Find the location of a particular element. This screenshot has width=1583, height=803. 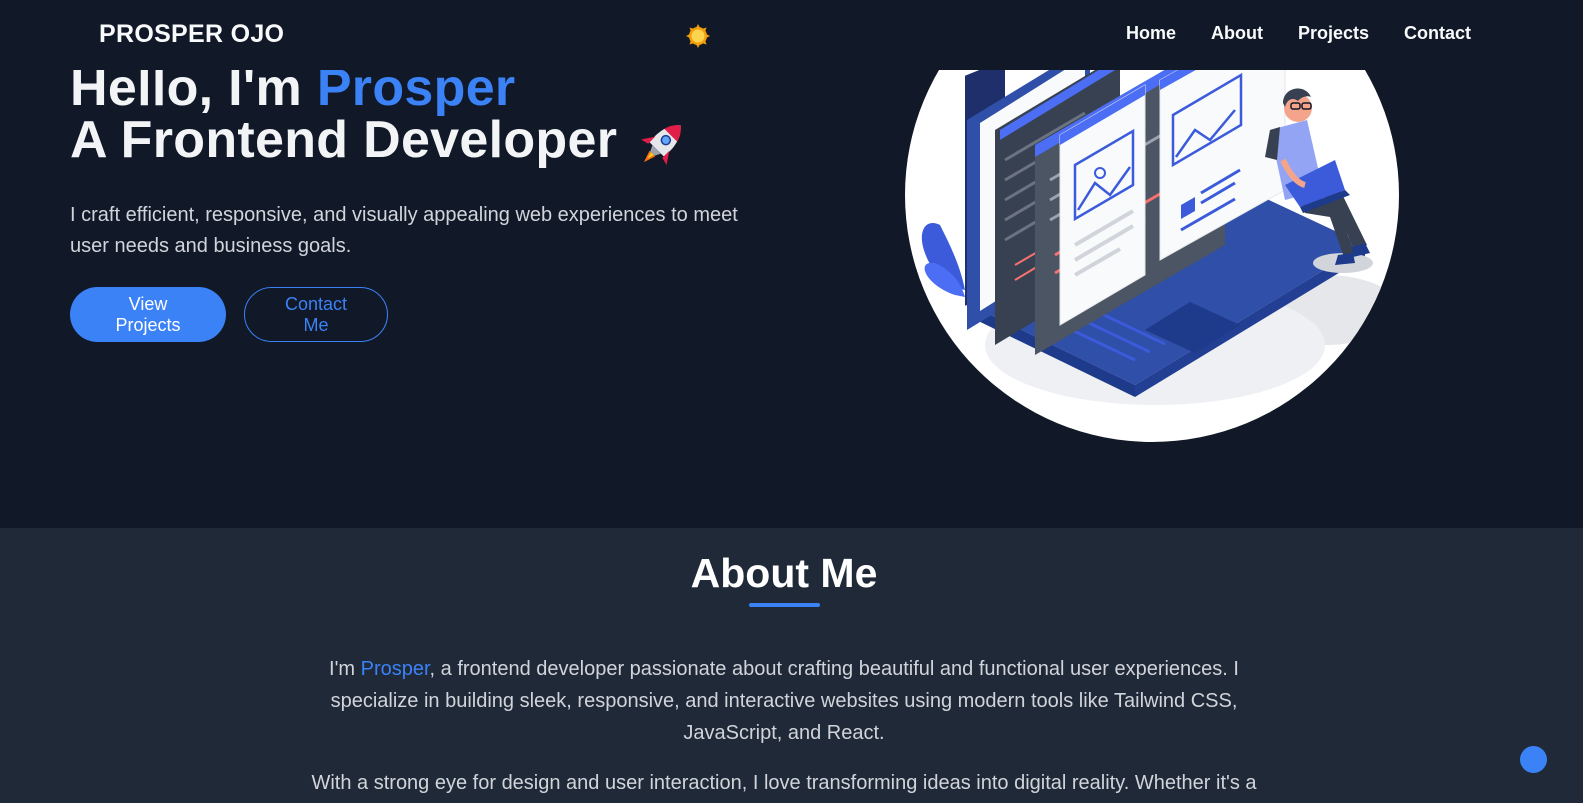

hero-title-line2: A Frontend Developer is located at coordinates (420, 143).